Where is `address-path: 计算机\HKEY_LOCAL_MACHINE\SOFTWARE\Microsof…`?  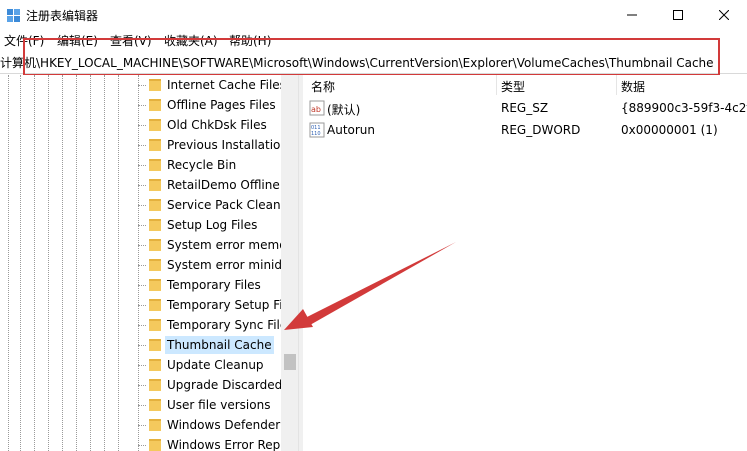 address-path: 计算机\HKEY_LOCAL_MACHINE\SOFTWARE\Microsof… is located at coordinates (357, 62).